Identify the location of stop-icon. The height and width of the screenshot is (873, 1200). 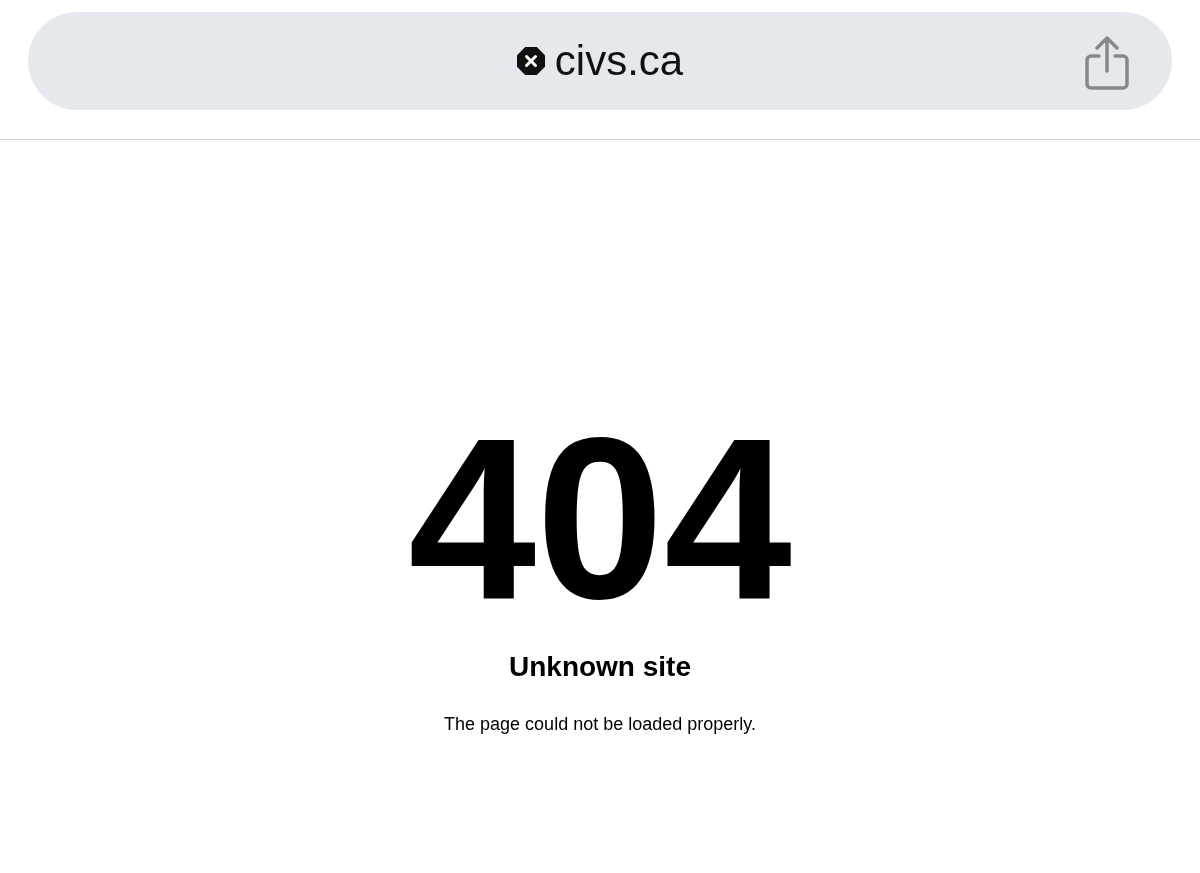
(530, 61).